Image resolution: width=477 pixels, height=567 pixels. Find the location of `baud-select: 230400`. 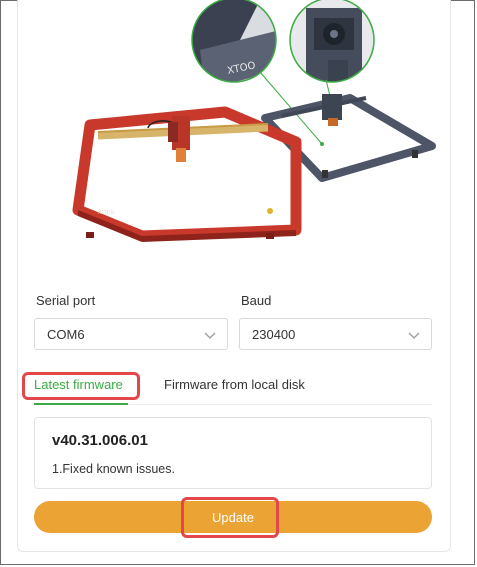

baud-select: 230400 is located at coordinates (335, 334).